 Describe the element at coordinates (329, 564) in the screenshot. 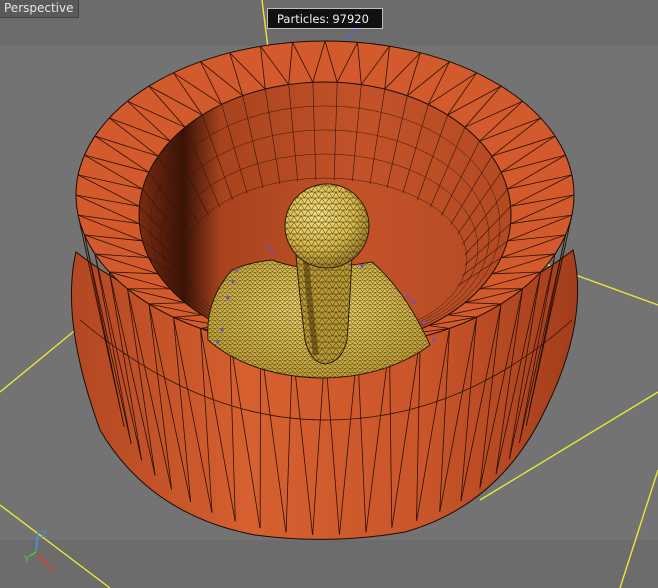

I see `viewport-bottom-band` at that location.